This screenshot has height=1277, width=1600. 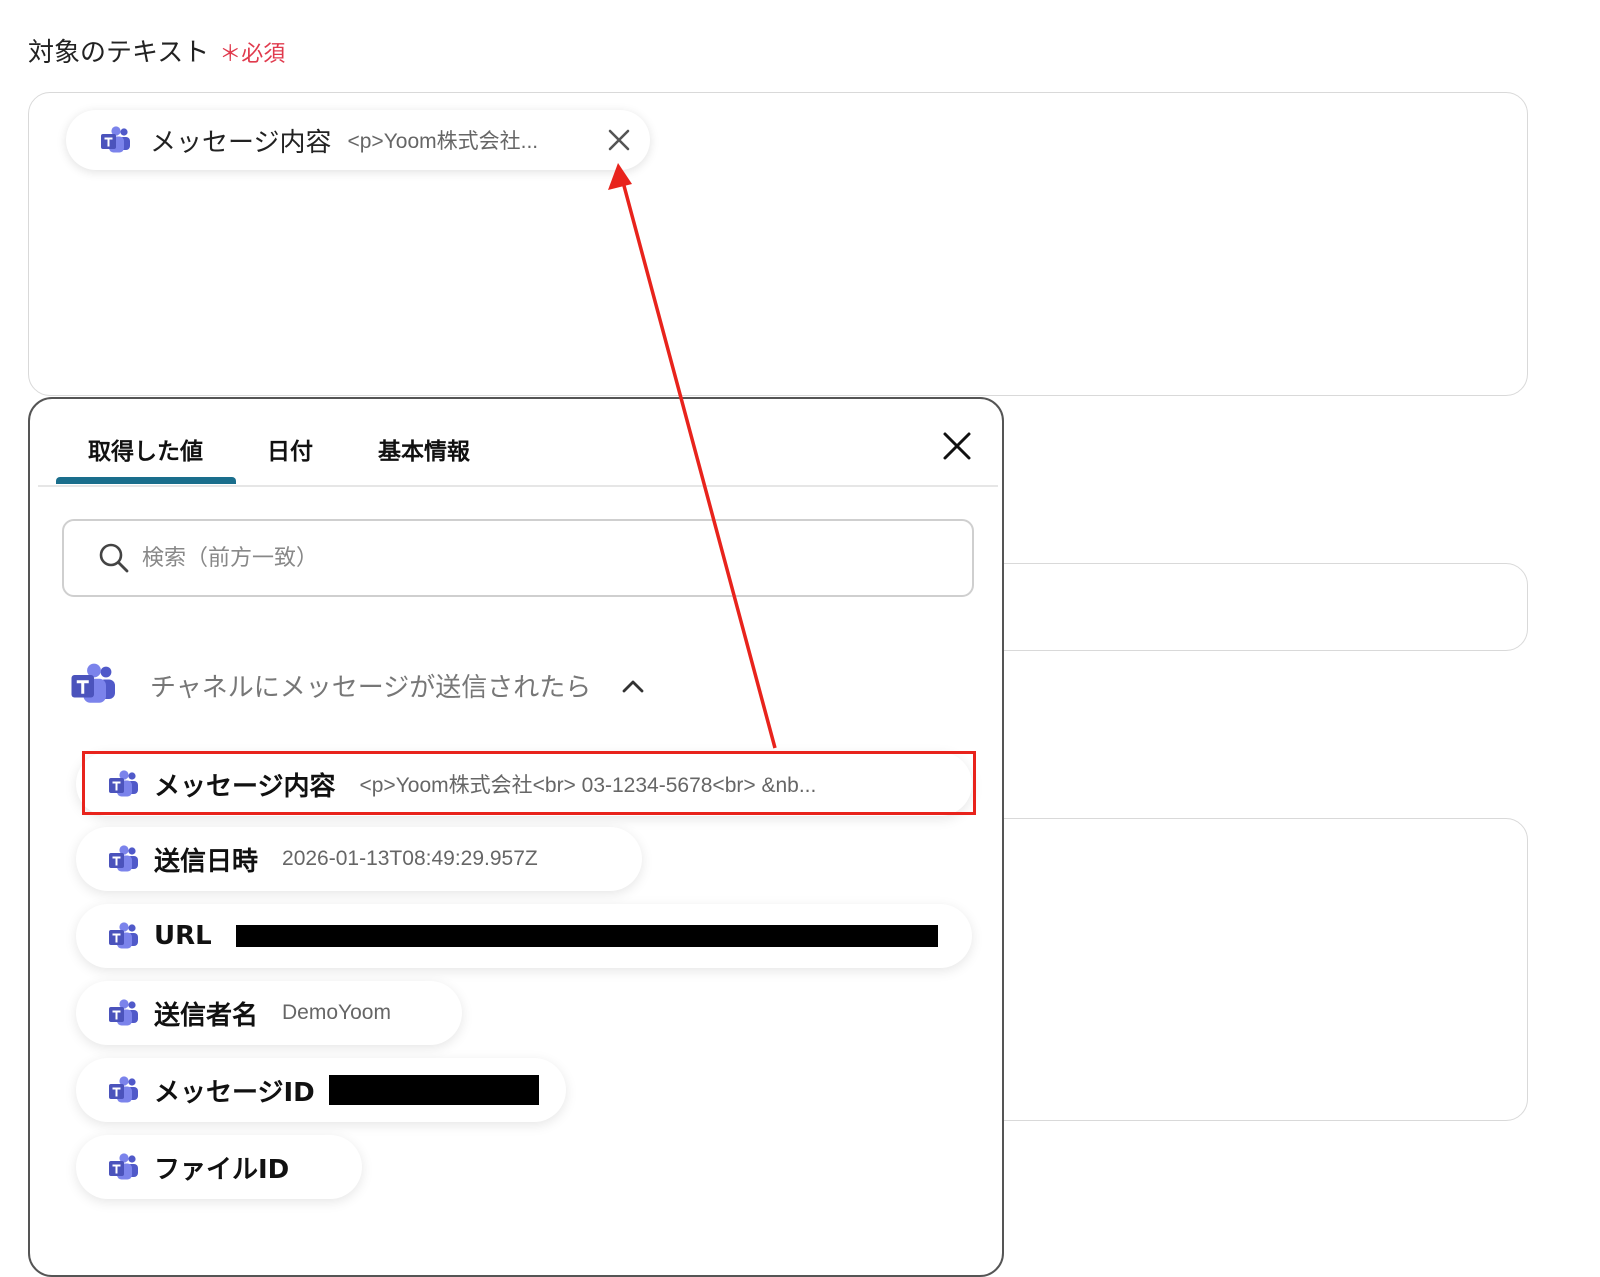 I want to click on tab-basic-info: 基本情報, so click(x=424, y=449).